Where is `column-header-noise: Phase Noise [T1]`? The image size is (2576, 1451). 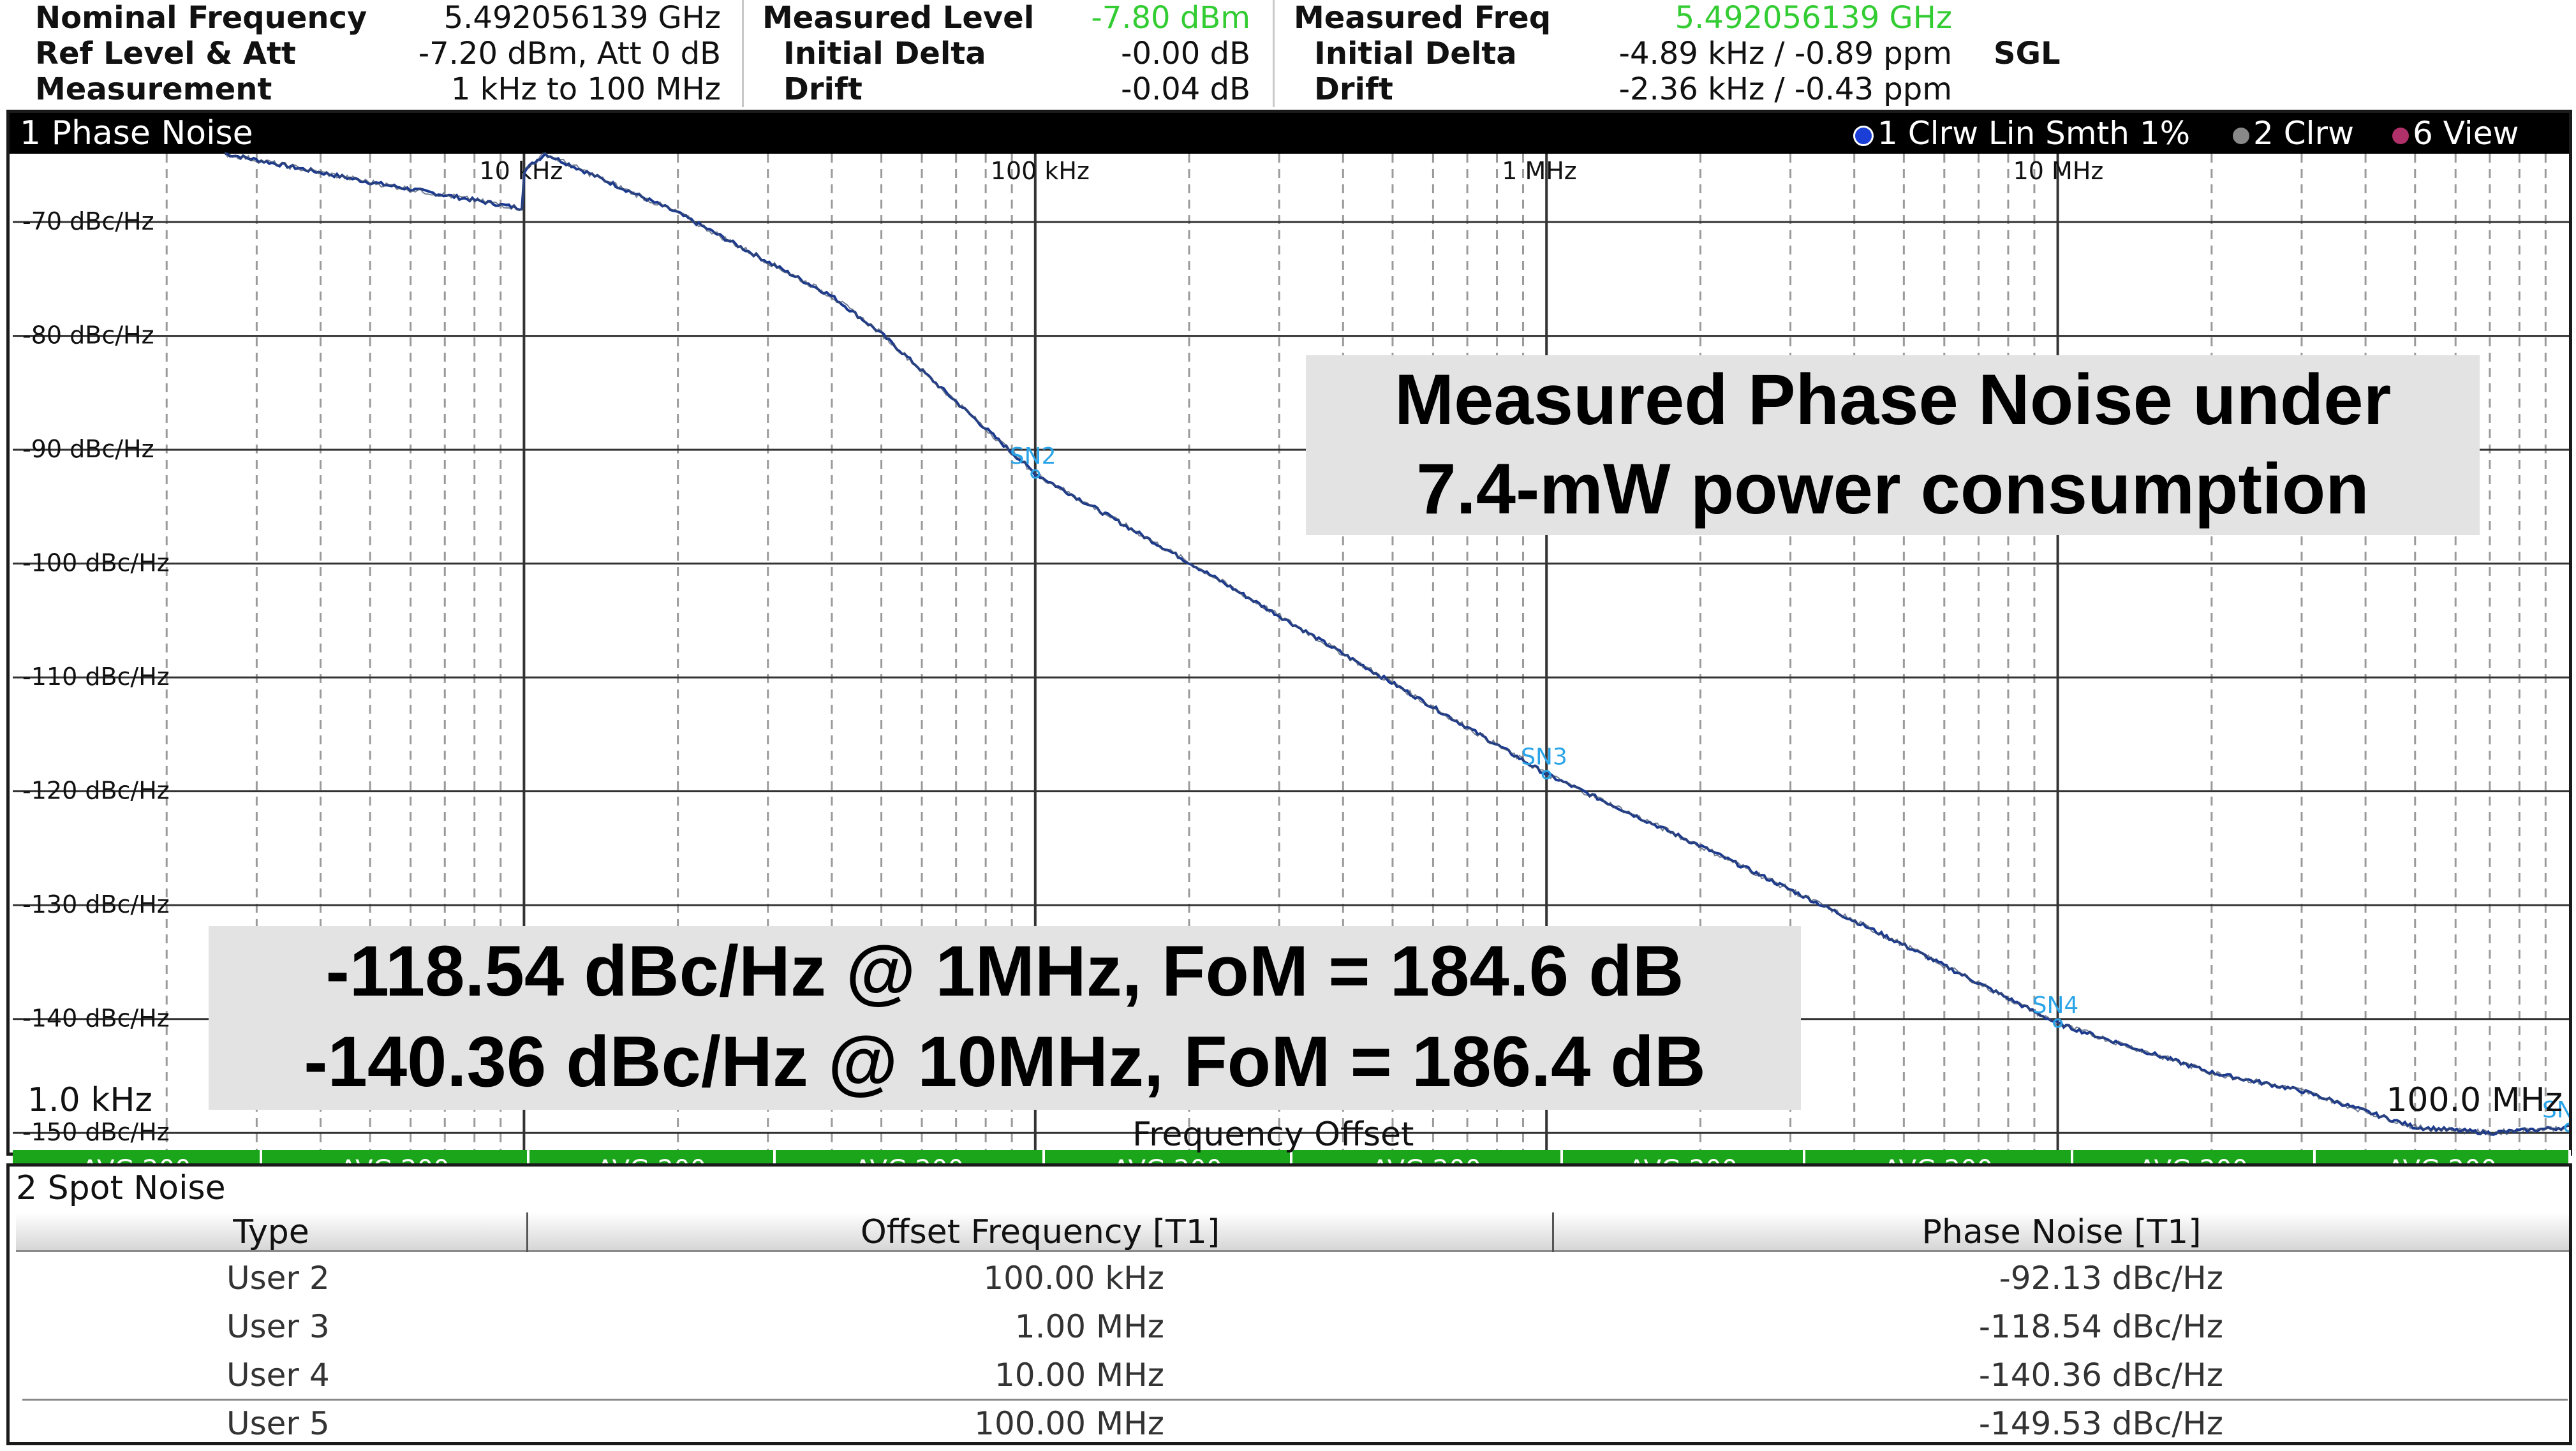
column-header-noise: Phase Noise [T1] is located at coordinates (2061, 1232).